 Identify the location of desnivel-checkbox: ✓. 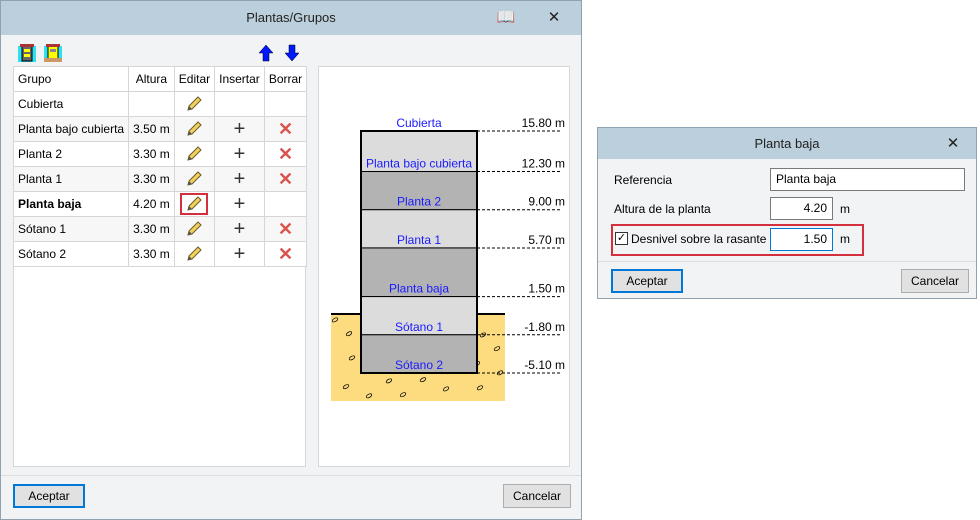
(621, 238).